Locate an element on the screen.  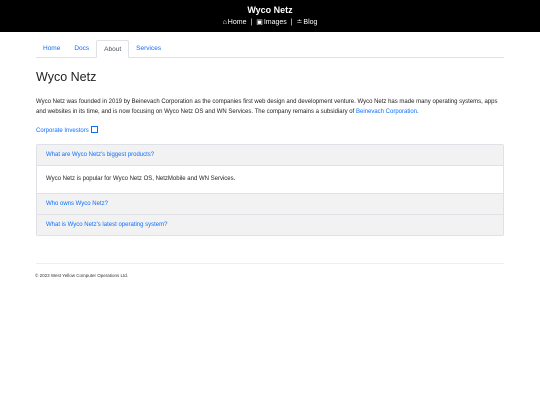
investors-row: Corporate Investors is located at coordinates (270, 130).